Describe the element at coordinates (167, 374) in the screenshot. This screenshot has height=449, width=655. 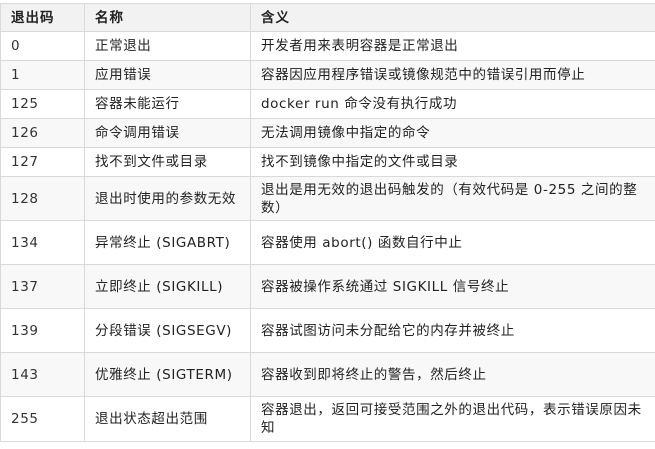
I see `cell-name: 优雅终止 (SIGTERM)` at that location.